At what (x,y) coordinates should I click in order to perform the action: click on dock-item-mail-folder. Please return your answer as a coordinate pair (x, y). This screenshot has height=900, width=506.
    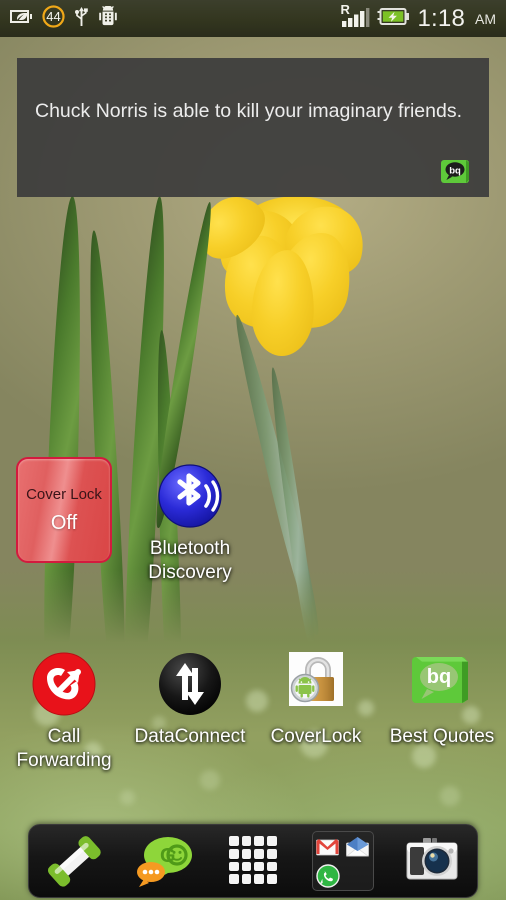
    Looking at the image, I should click on (343, 861).